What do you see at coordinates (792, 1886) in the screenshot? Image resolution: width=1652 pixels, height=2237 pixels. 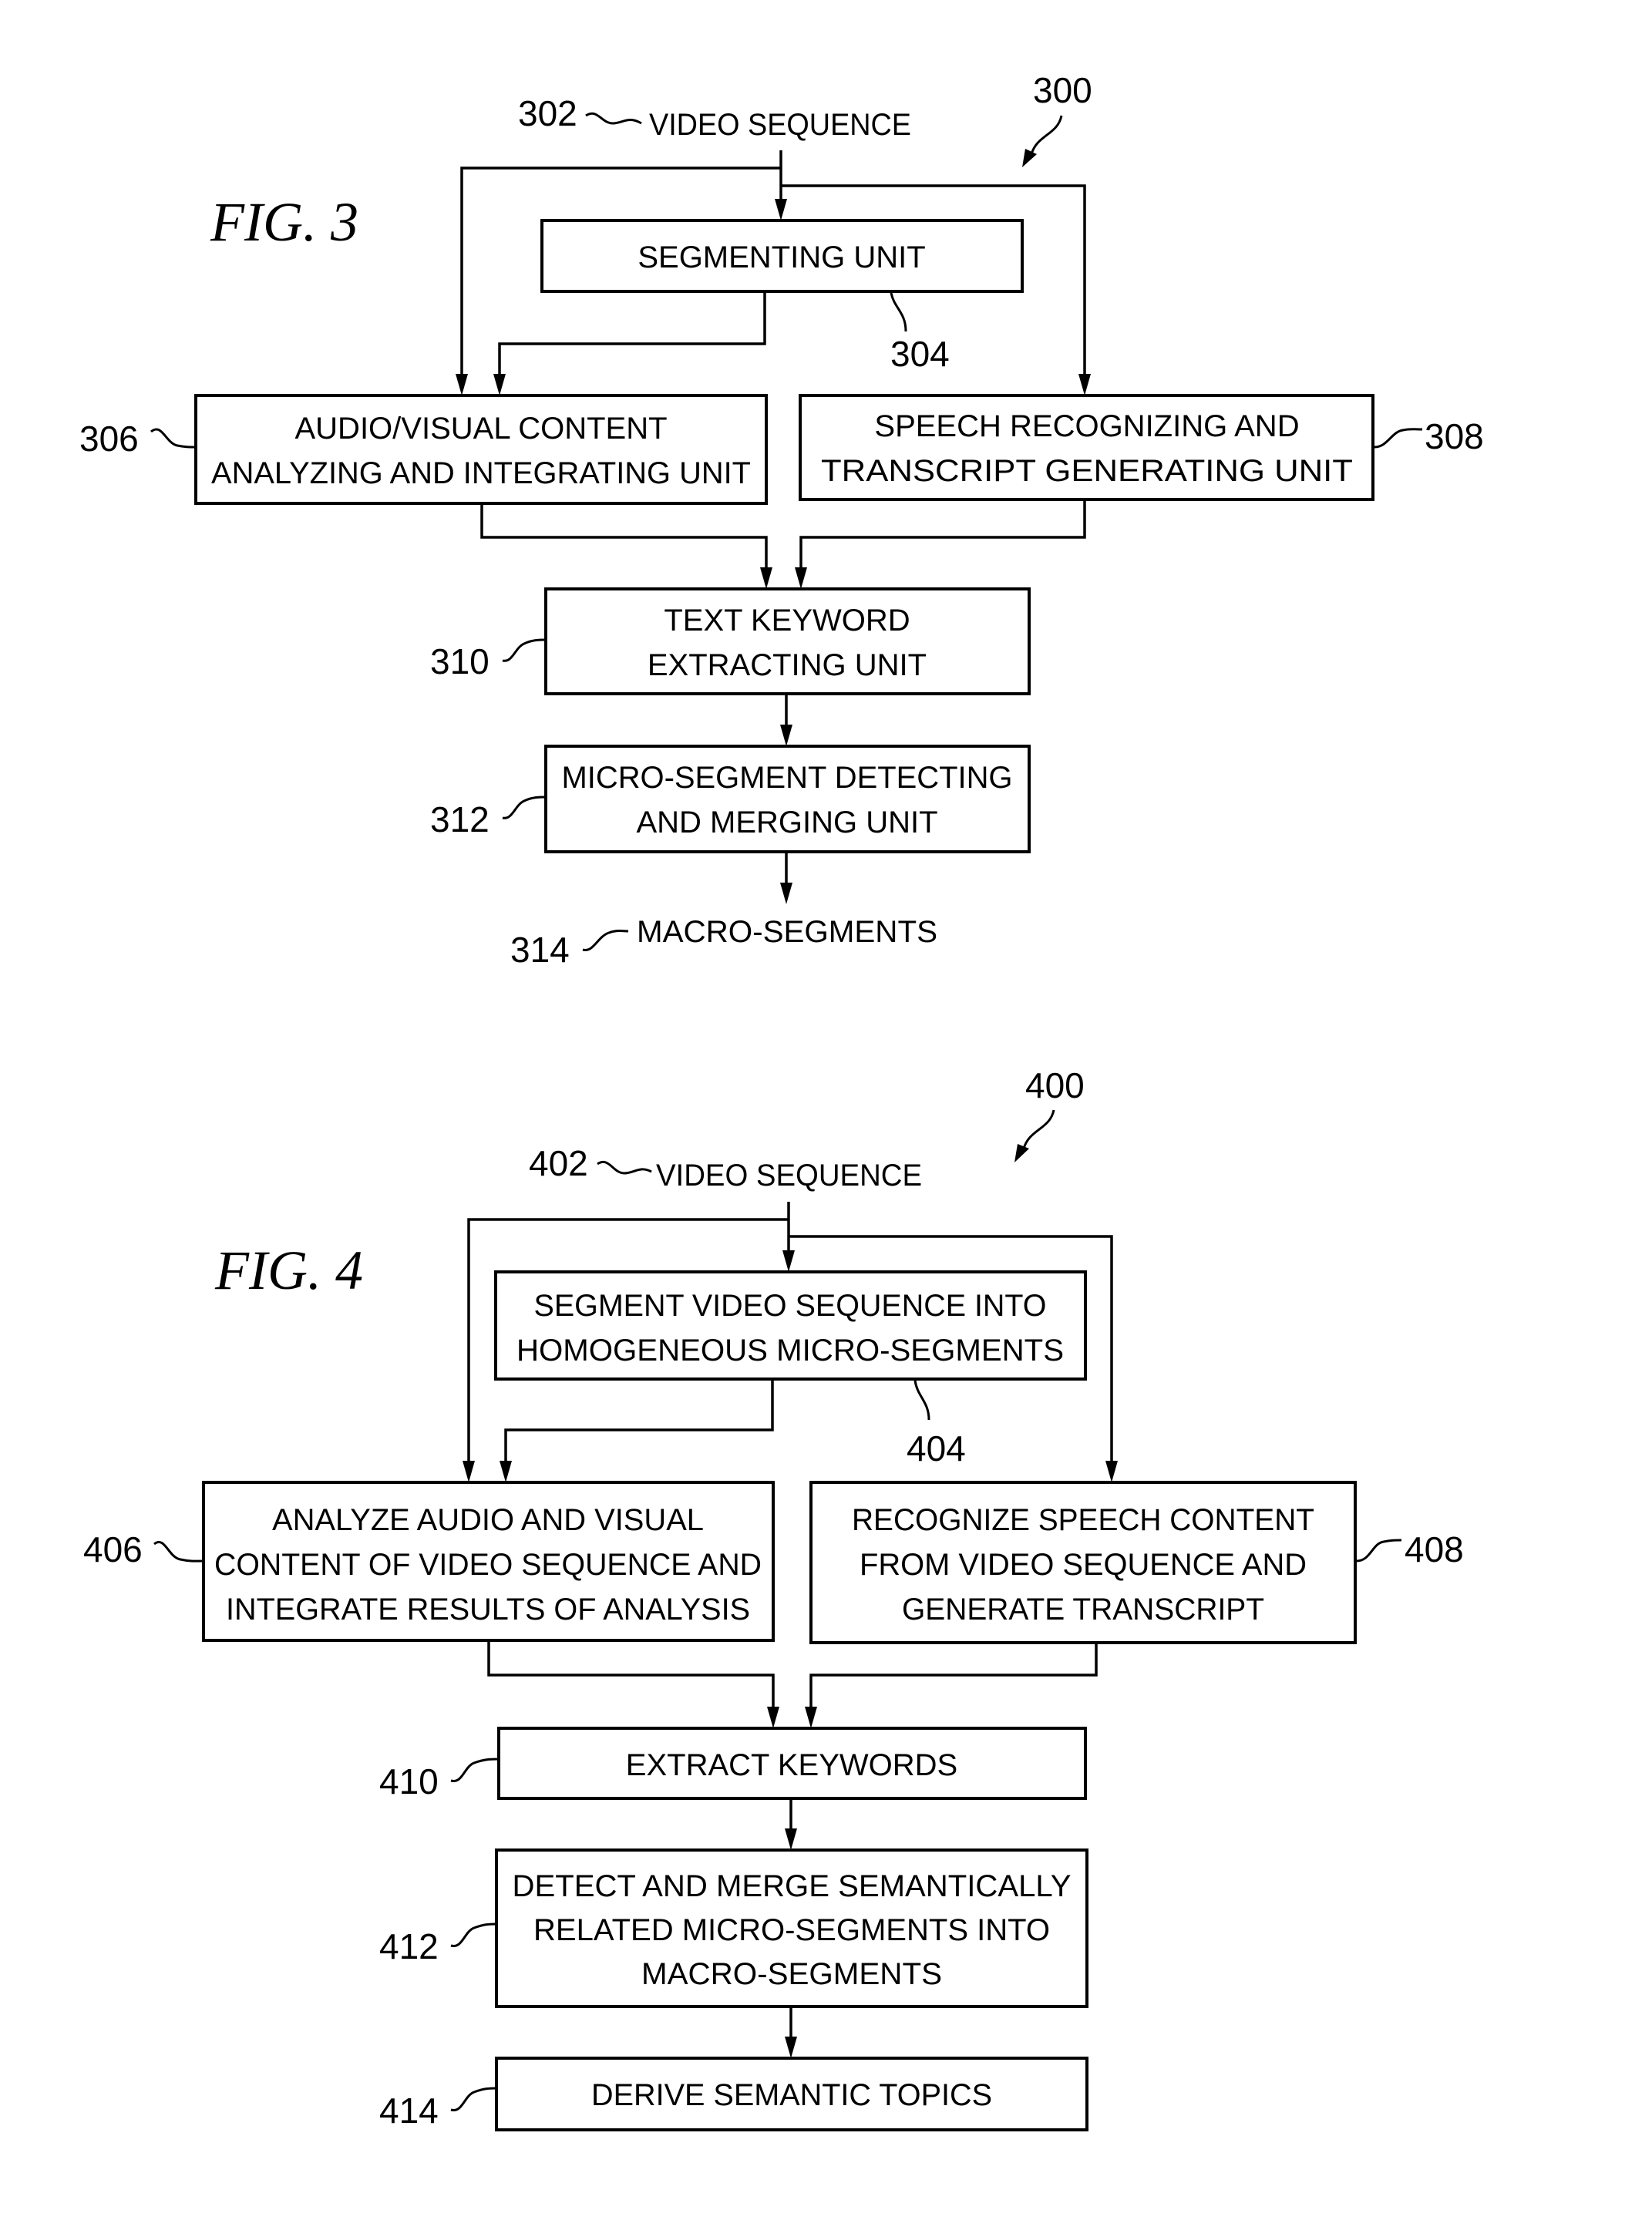 I see `node-412-line-1: DETECT AND MERGE SEMANTICALLY` at bounding box center [792, 1886].